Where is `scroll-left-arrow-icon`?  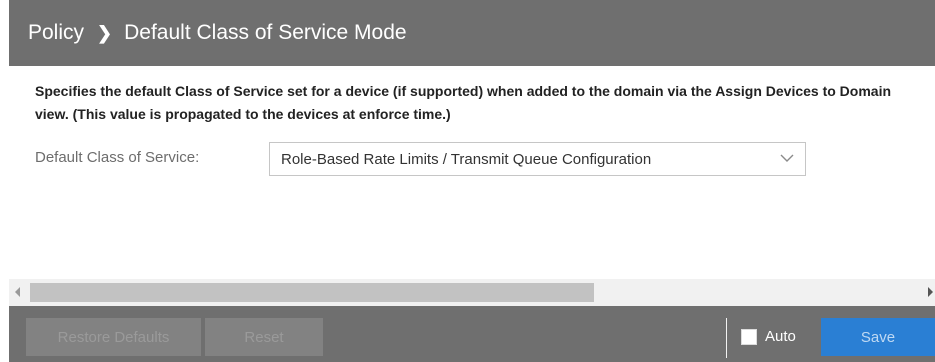
scroll-left-arrow-icon is located at coordinates (17, 292).